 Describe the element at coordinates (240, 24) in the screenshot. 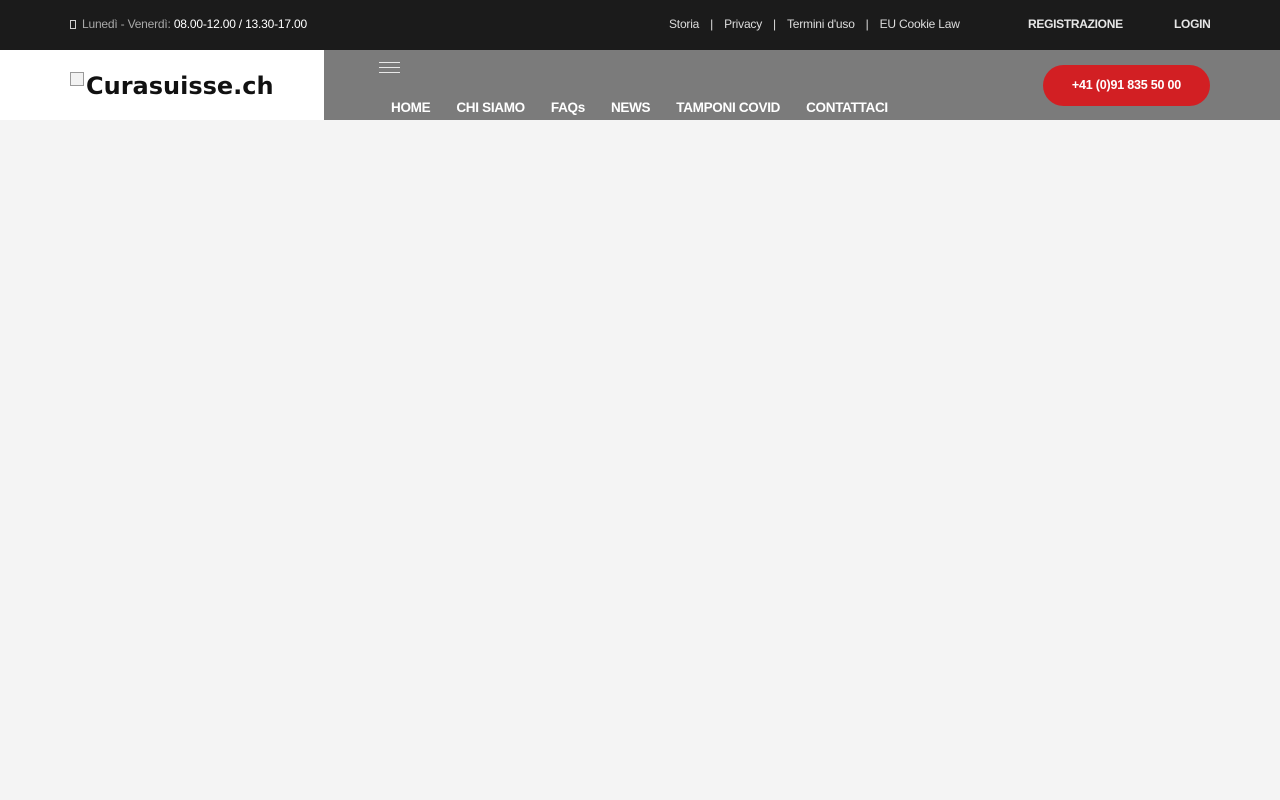

I see `opening-hours-value: 08.00-12.00 / 13.30-17.00` at that location.